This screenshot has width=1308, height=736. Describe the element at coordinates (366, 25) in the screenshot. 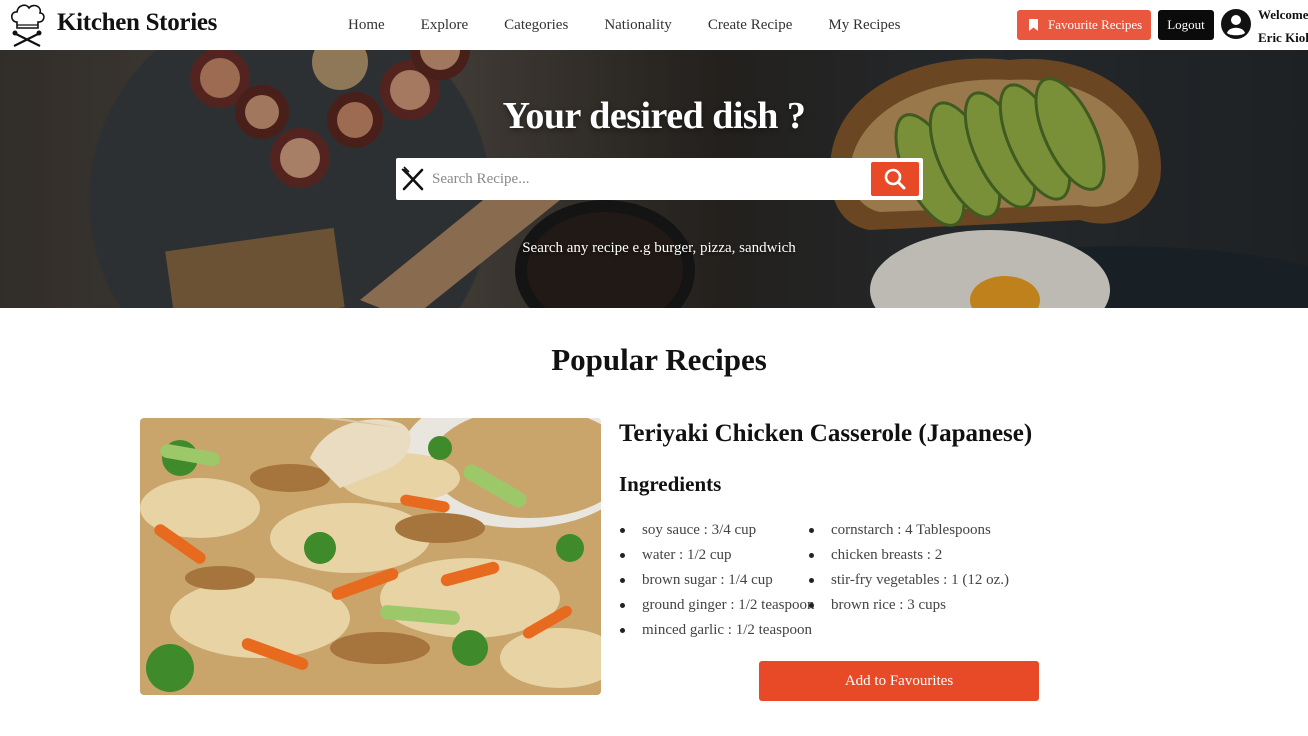

I see `nav-home: Home` at that location.